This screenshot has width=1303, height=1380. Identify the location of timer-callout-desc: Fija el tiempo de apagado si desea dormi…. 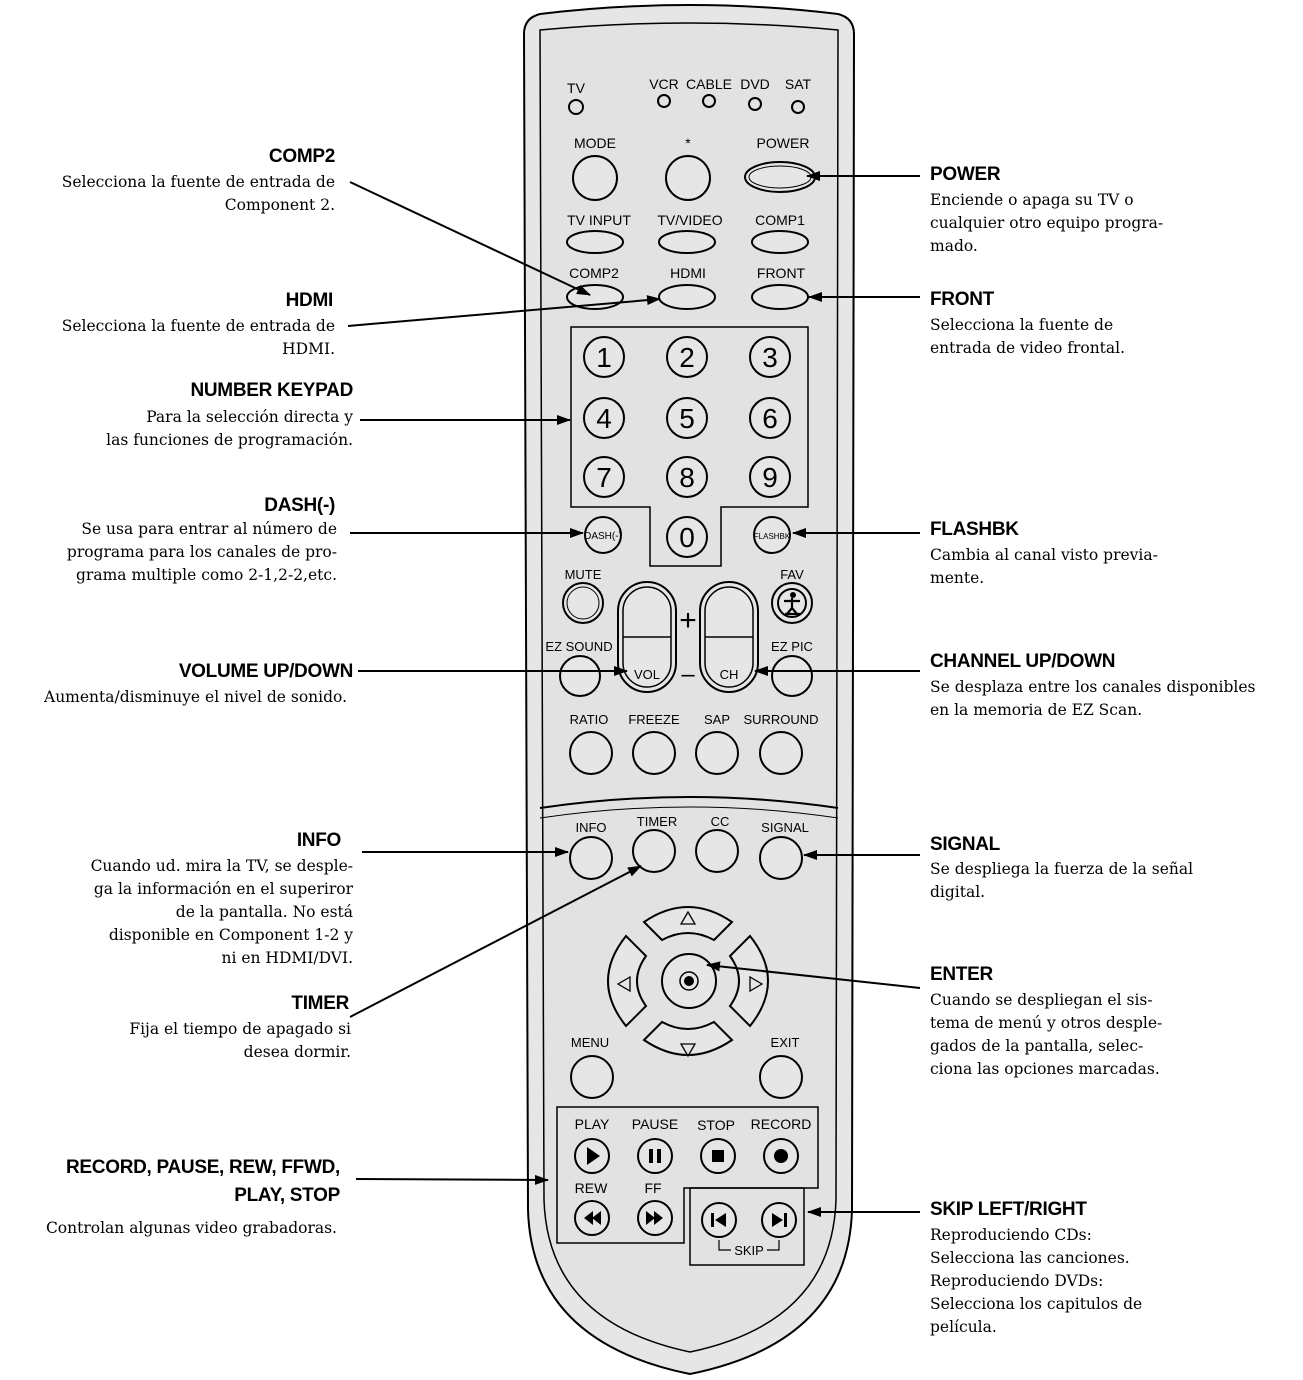
(240, 1040).